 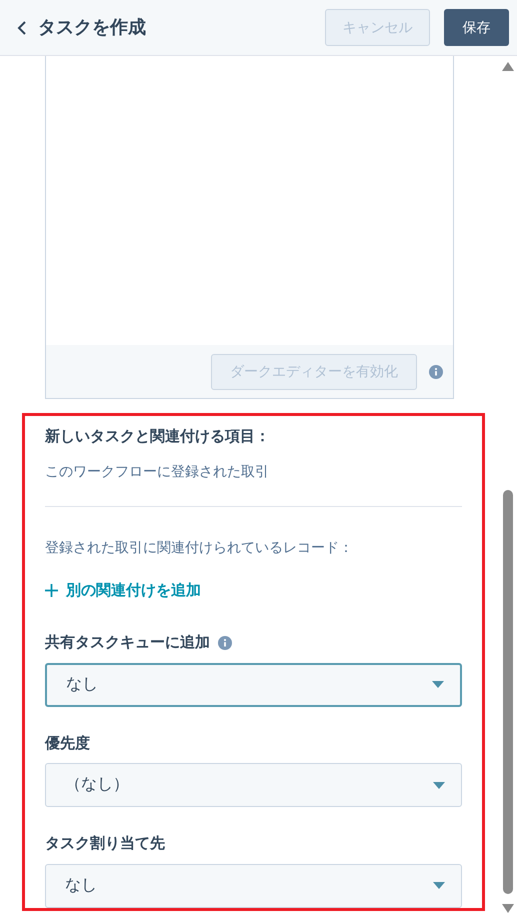 What do you see at coordinates (253, 785) in the screenshot?
I see `dropdown: （なし）` at bounding box center [253, 785].